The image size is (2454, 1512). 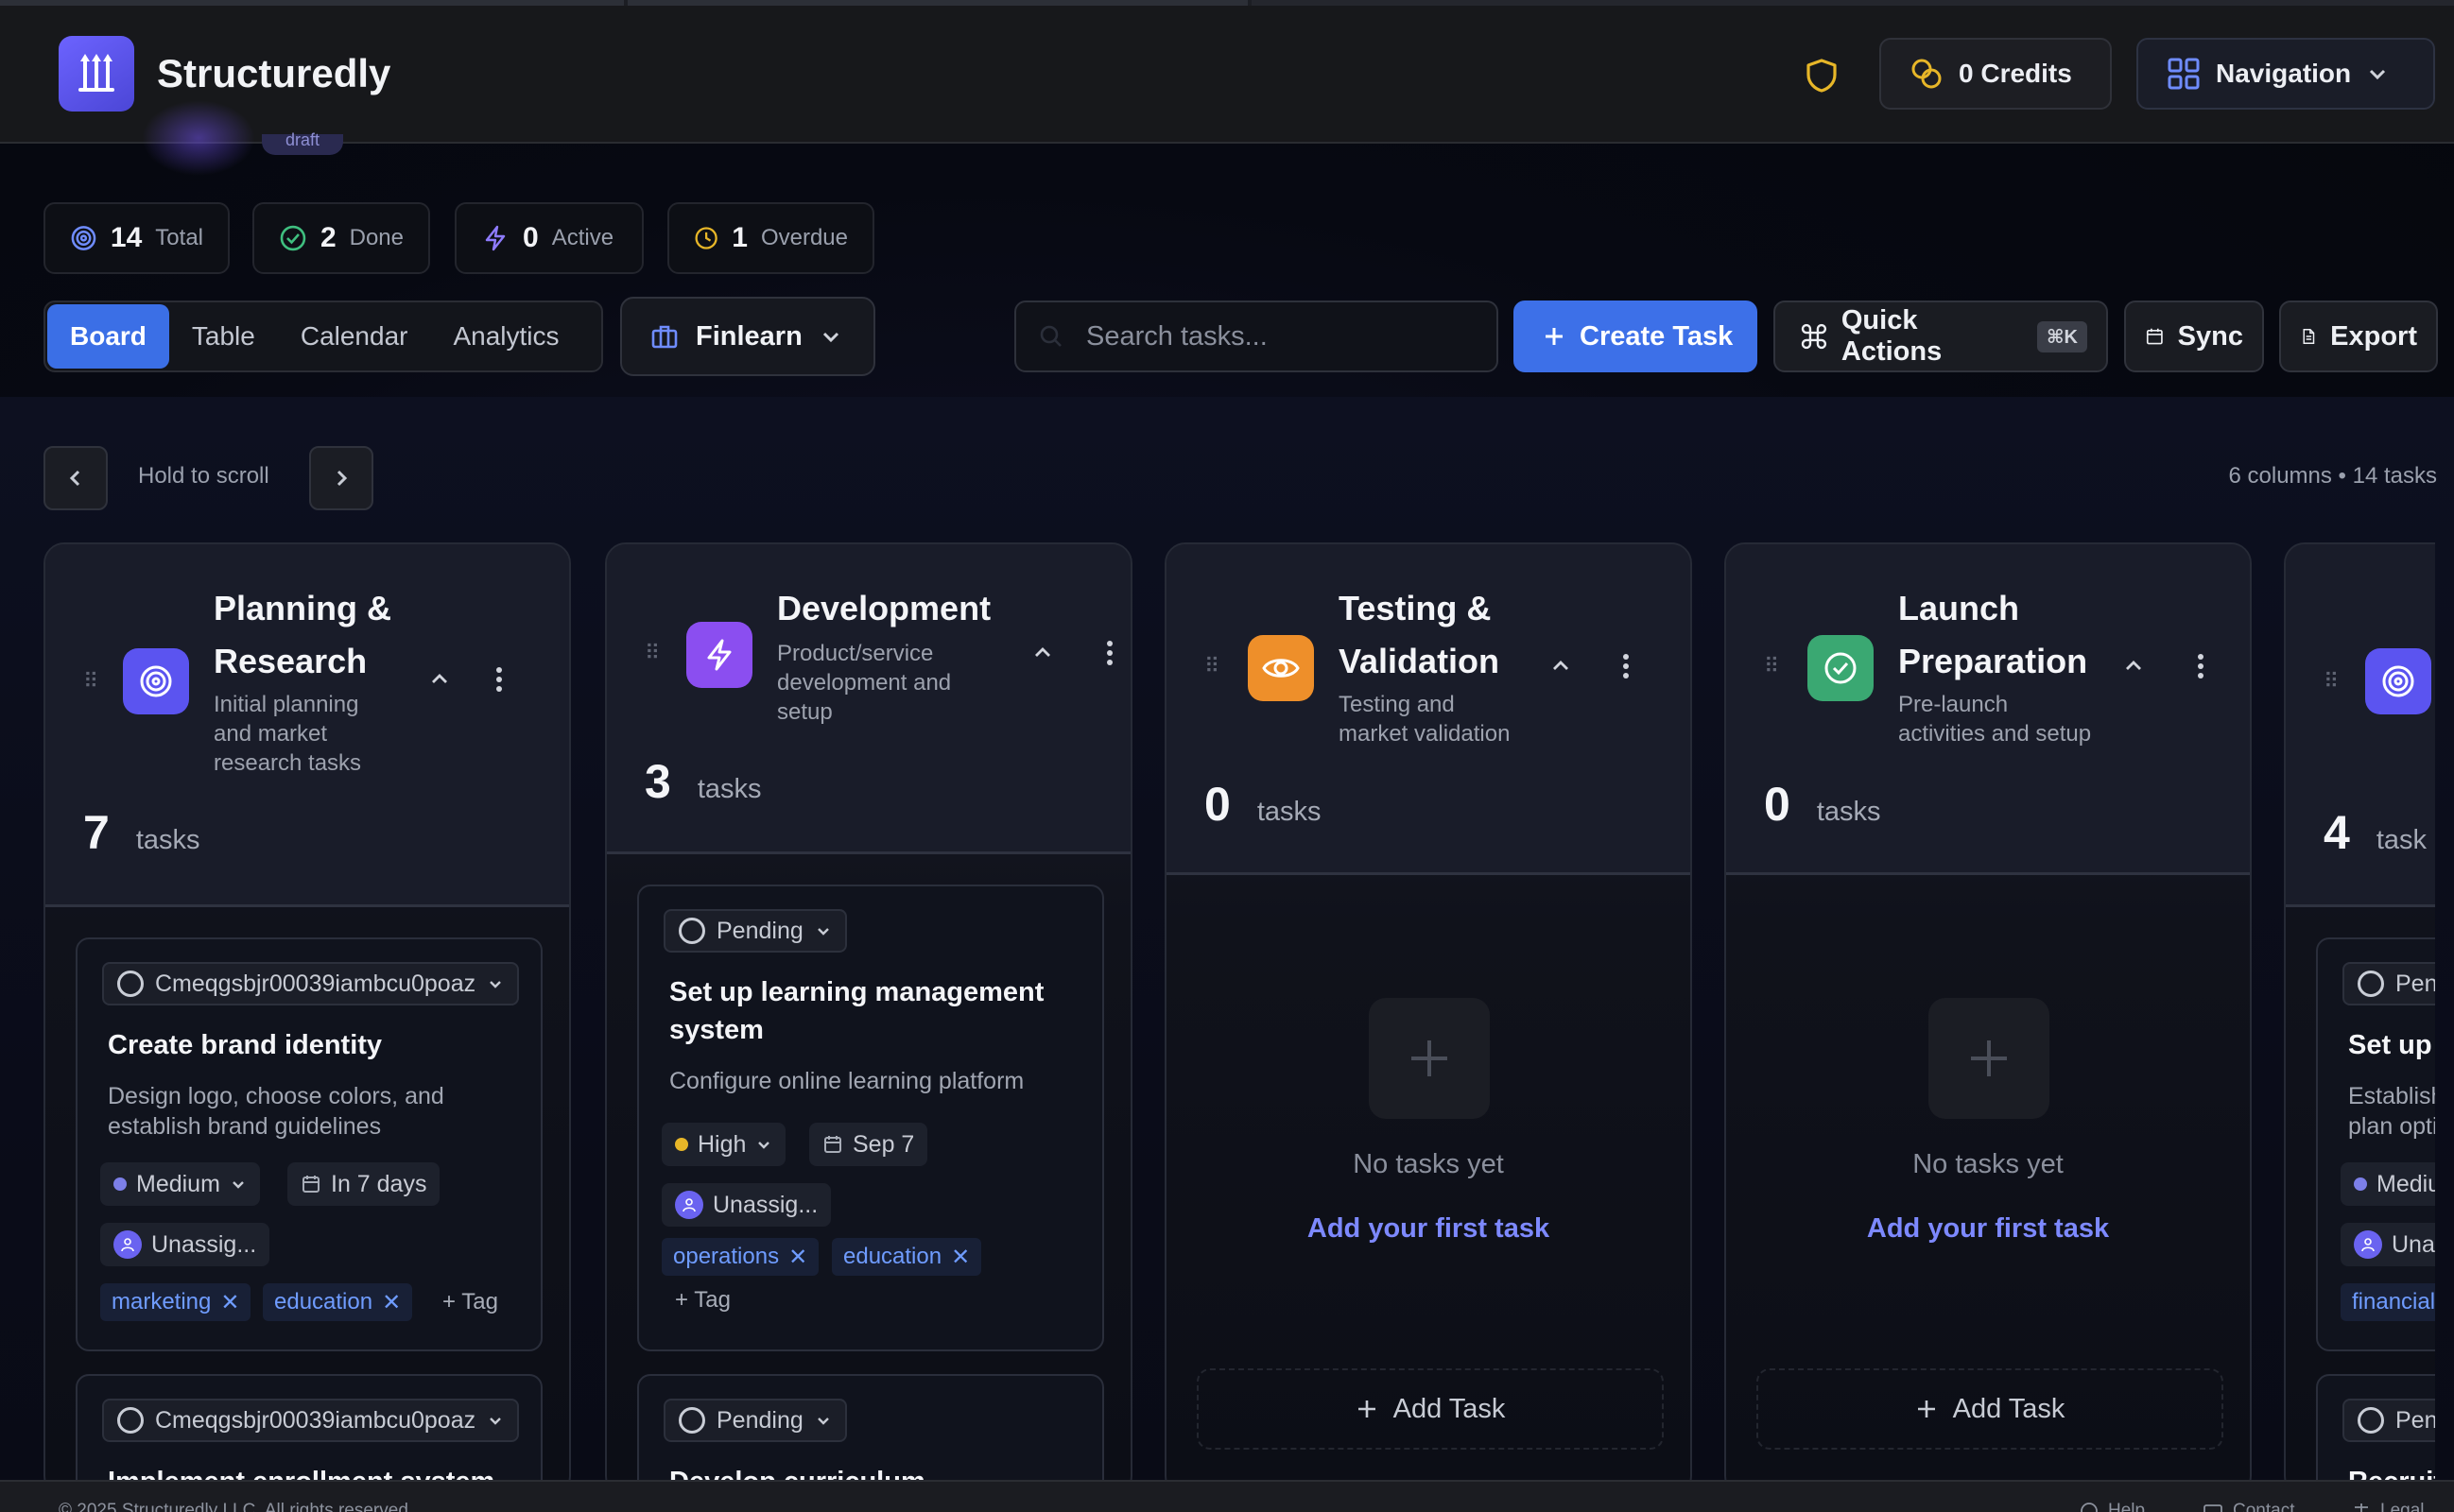 What do you see at coordinates (2155, 336) in the screenshot?
I see `calendar-icon` at bounding box center [2155, 336].